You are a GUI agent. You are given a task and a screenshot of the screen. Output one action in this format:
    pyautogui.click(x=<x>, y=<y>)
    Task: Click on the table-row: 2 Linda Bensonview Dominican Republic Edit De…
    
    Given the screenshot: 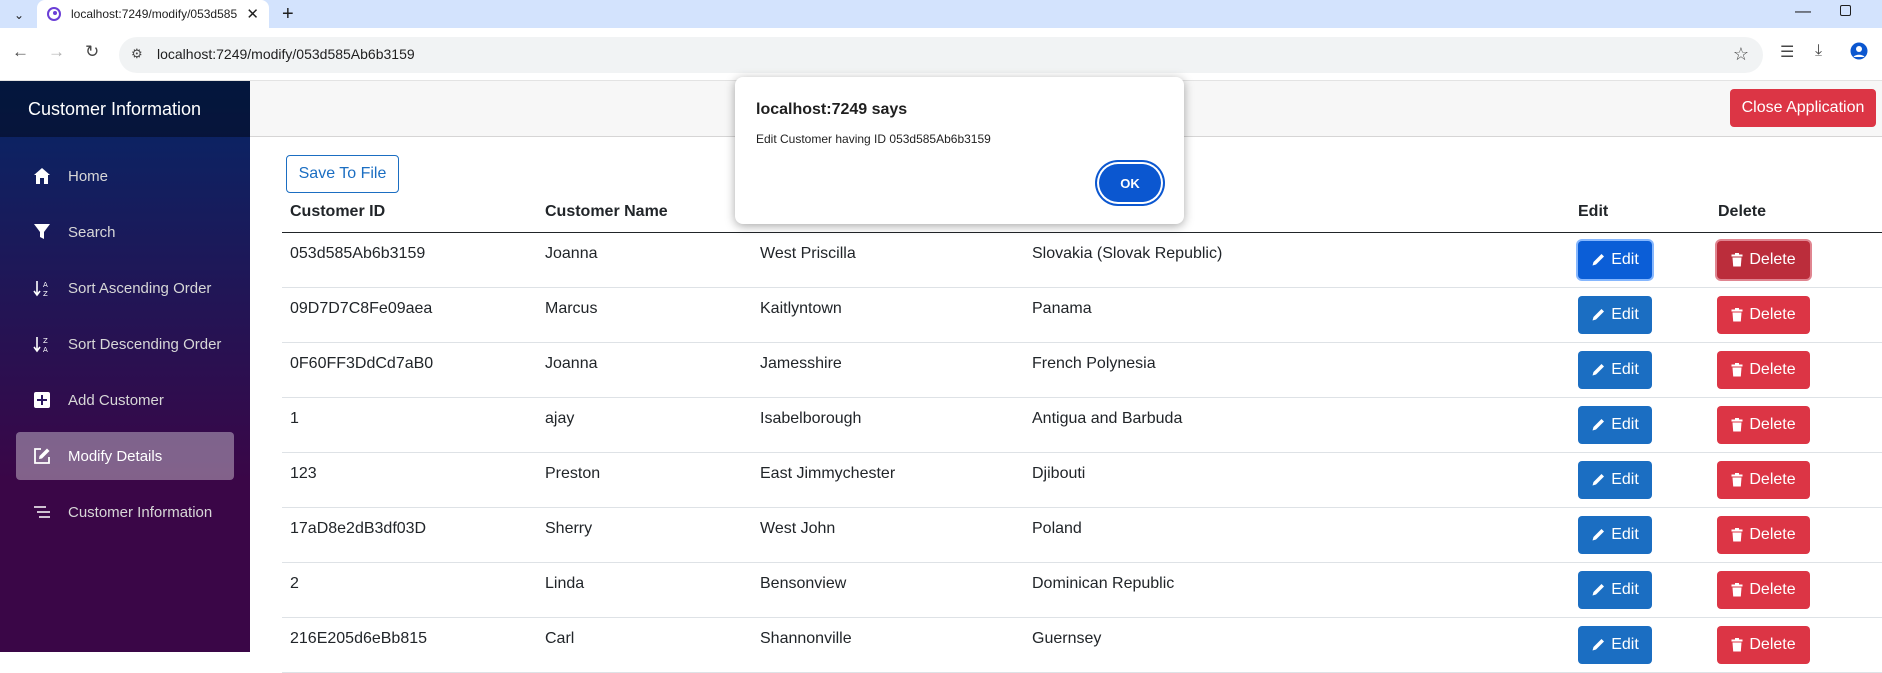 What is the action you would take?
    pyautogui.click(x=1082, y=590)
    